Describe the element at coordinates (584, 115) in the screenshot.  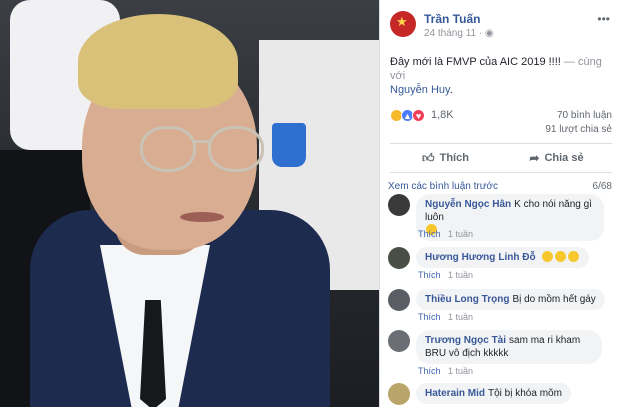
I see `comments-count: 70 bình luận` at that location.